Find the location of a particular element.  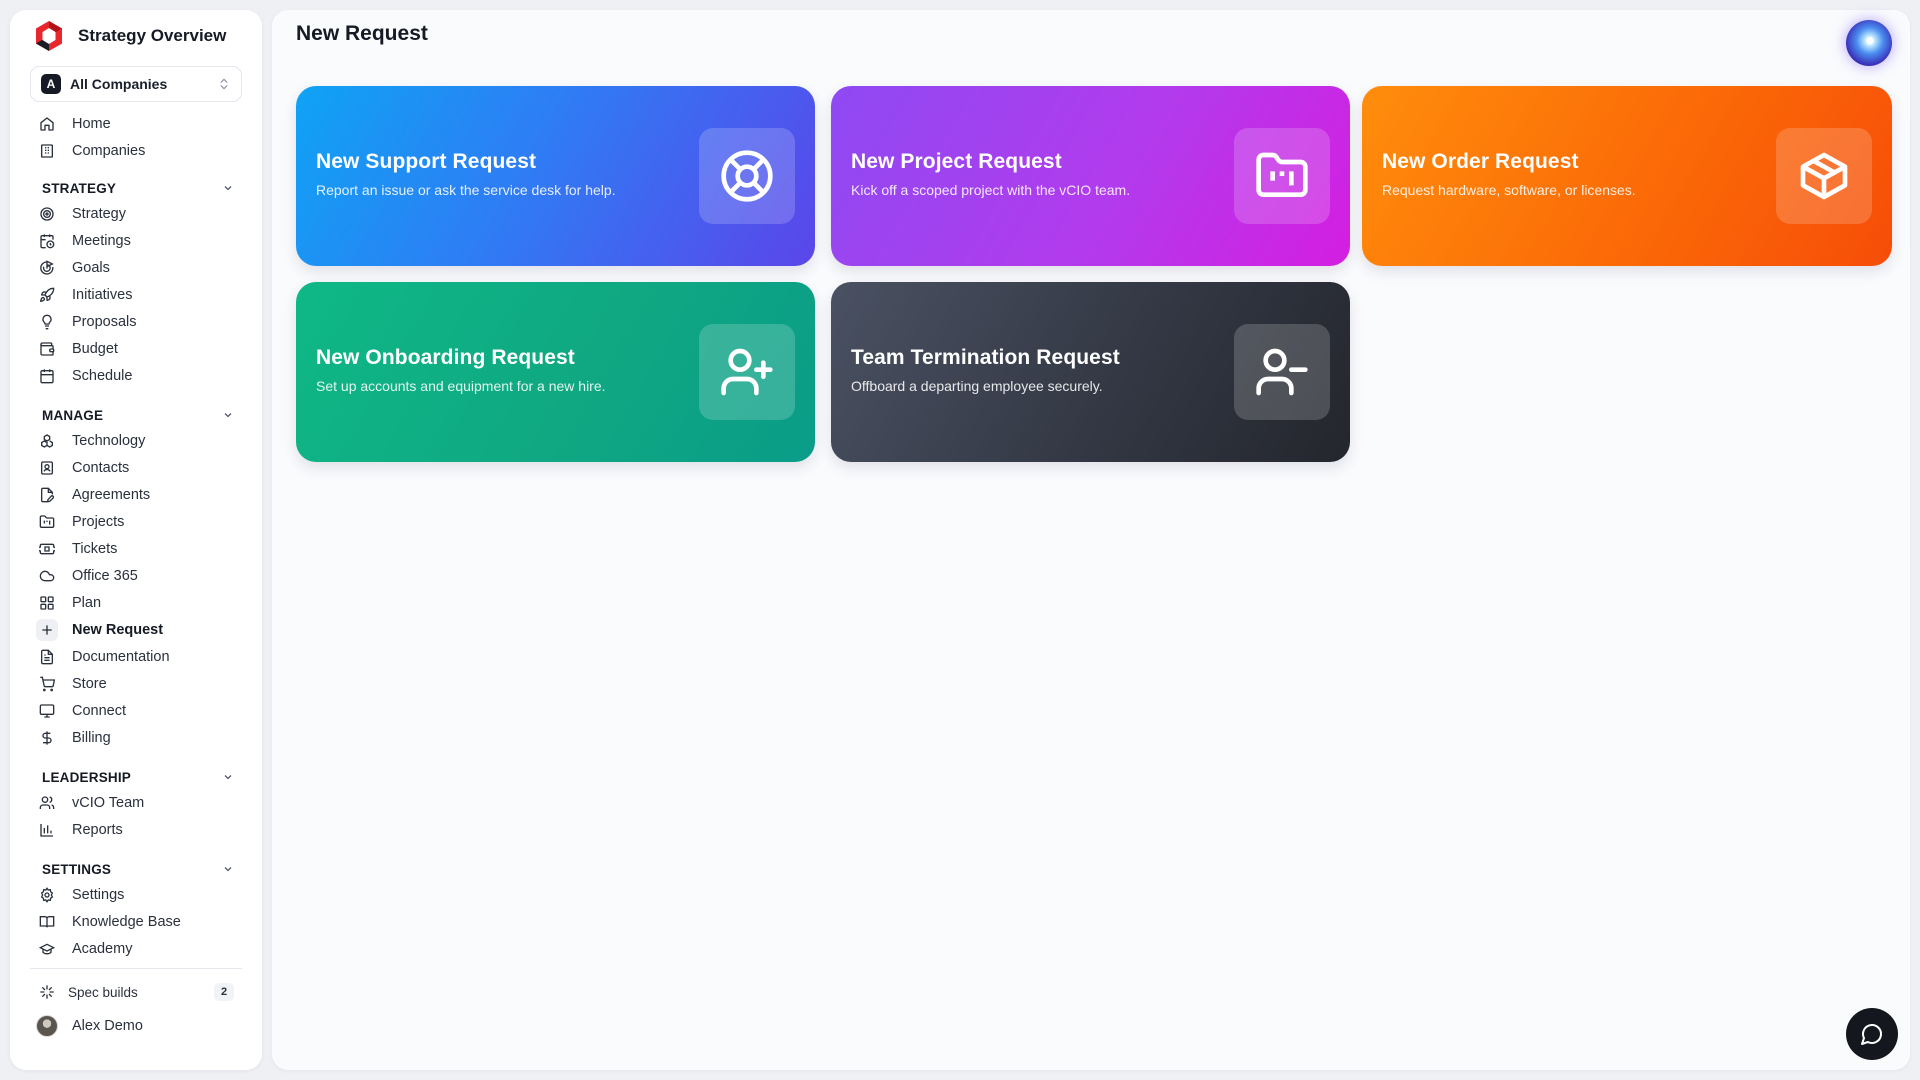

section-header-leadership: LEADERSHIP is located at coordinates (138, 777).